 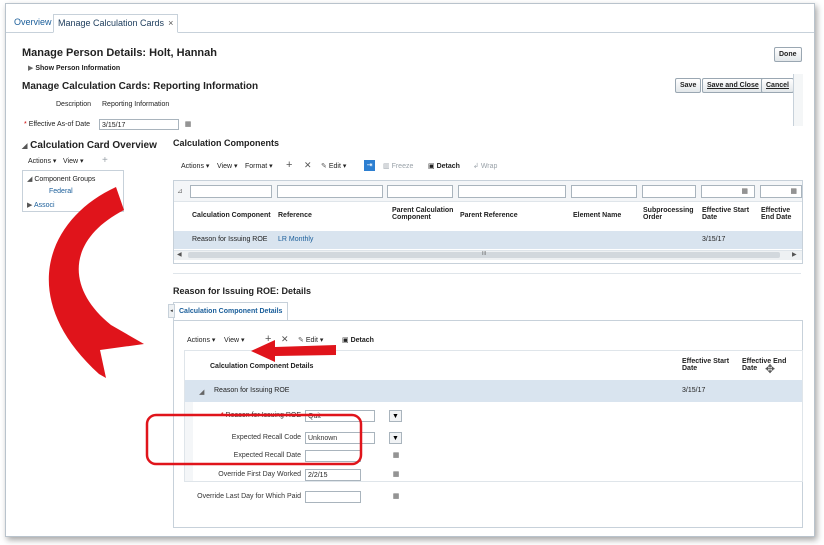 I want to click on freeze-button: ▥ Freeze, so click(x=398, y=166).